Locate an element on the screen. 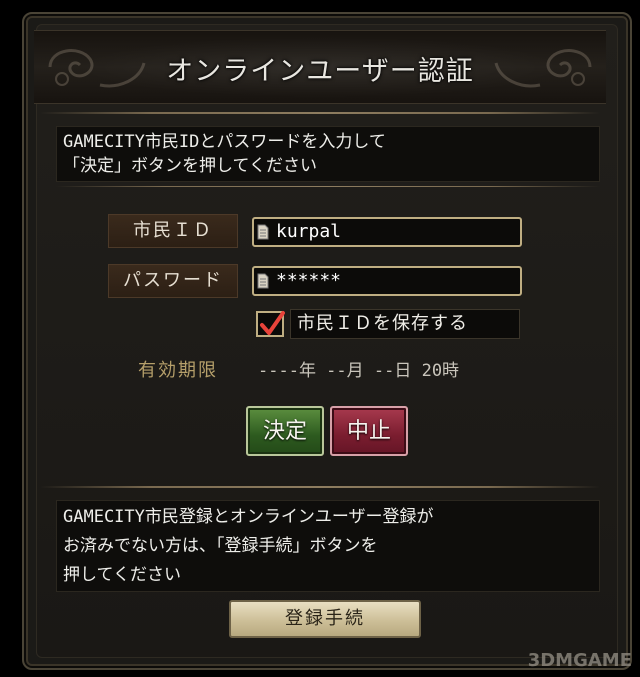 Image resolution: width=640 pixels, height=677 pixels. register-button: 登録手続 is located at coordinates (325, 619).